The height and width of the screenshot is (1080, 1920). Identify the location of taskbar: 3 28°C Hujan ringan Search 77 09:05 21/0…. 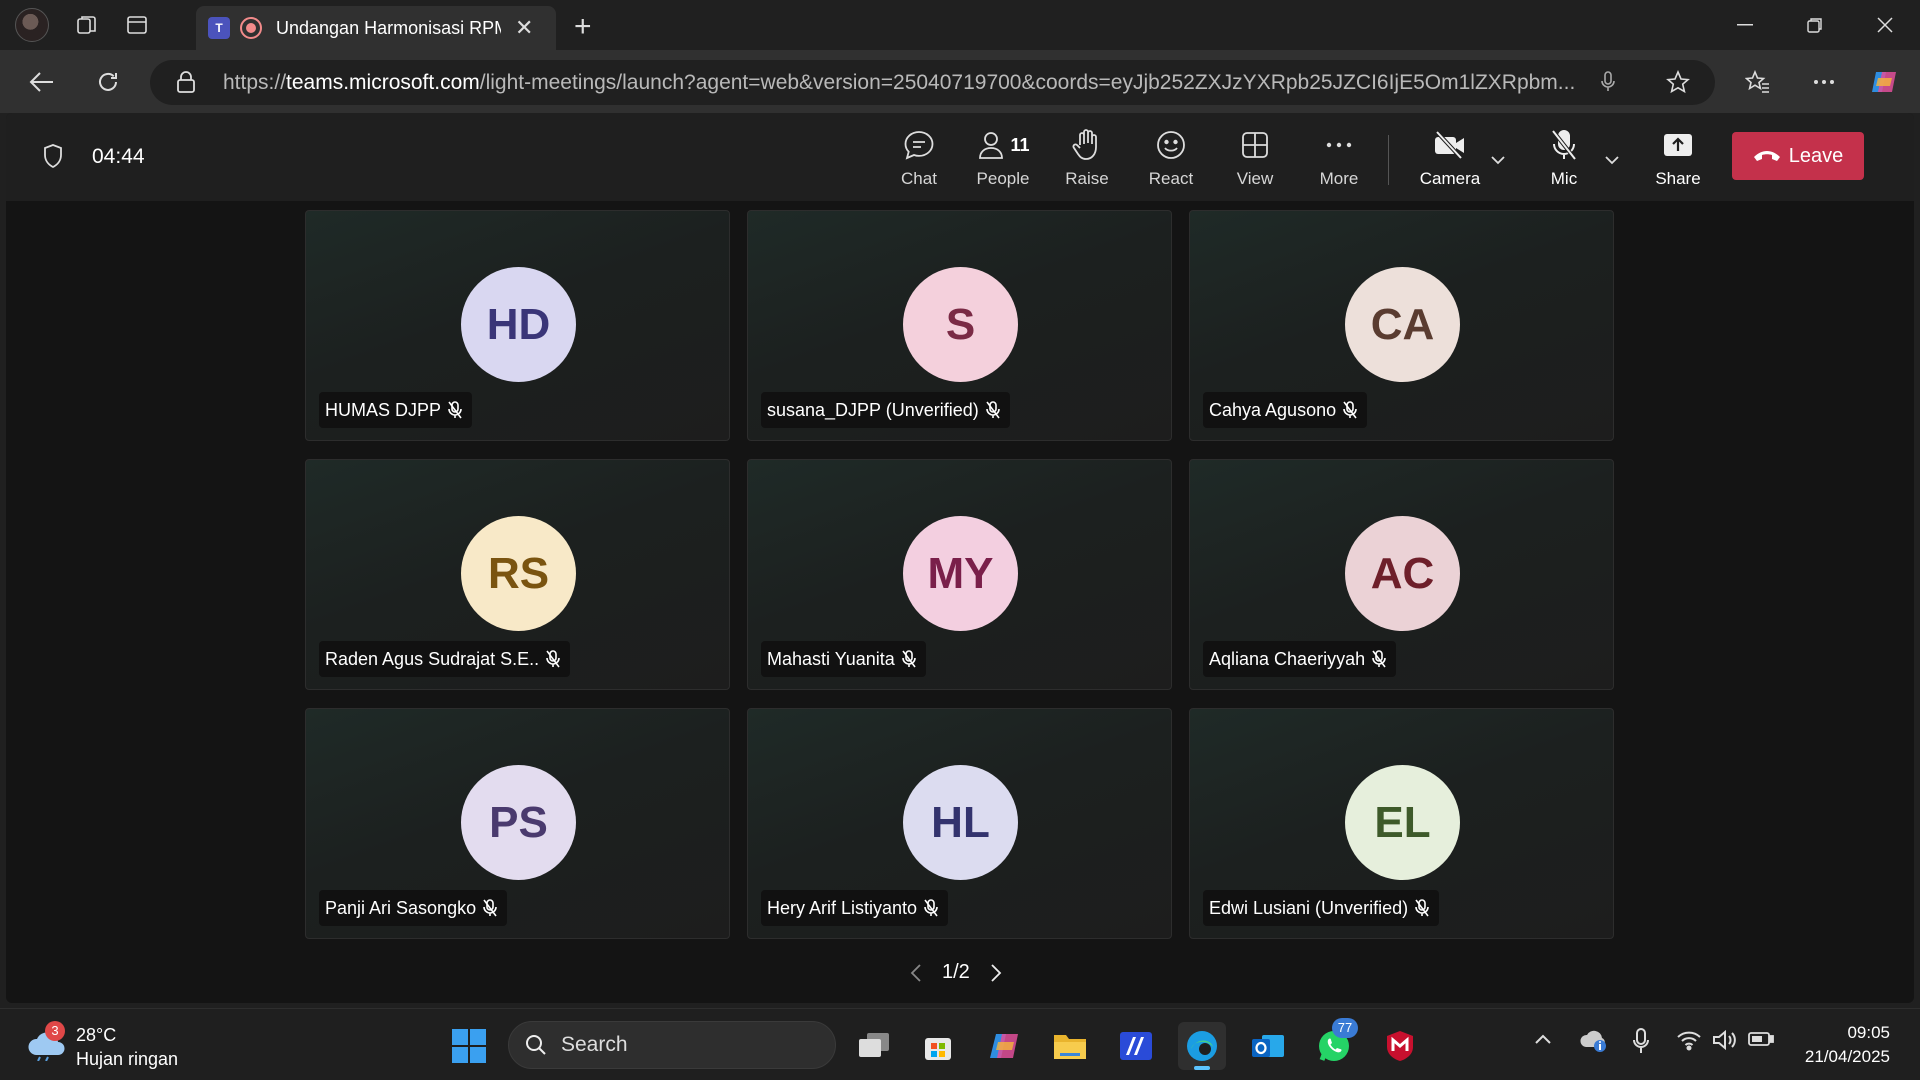
(960, 1044).